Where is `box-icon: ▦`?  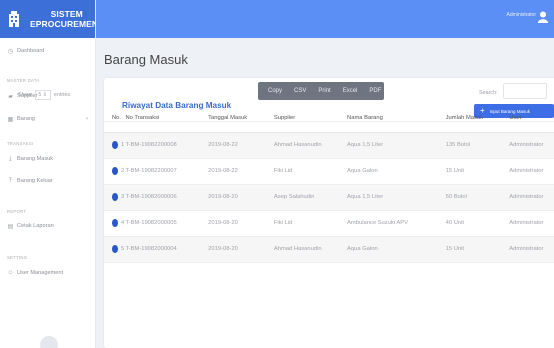 box-icon: ▦ is located at coordinates (10, 119).